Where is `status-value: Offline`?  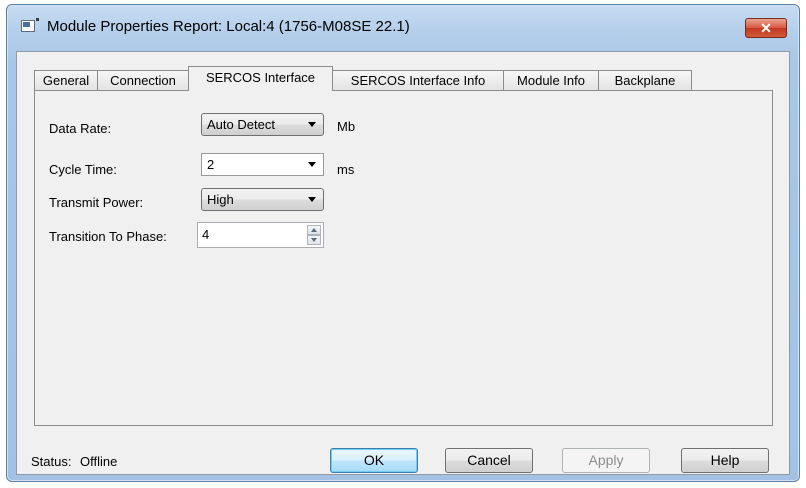 status-value: Offline is located at coordinates (99, 461).